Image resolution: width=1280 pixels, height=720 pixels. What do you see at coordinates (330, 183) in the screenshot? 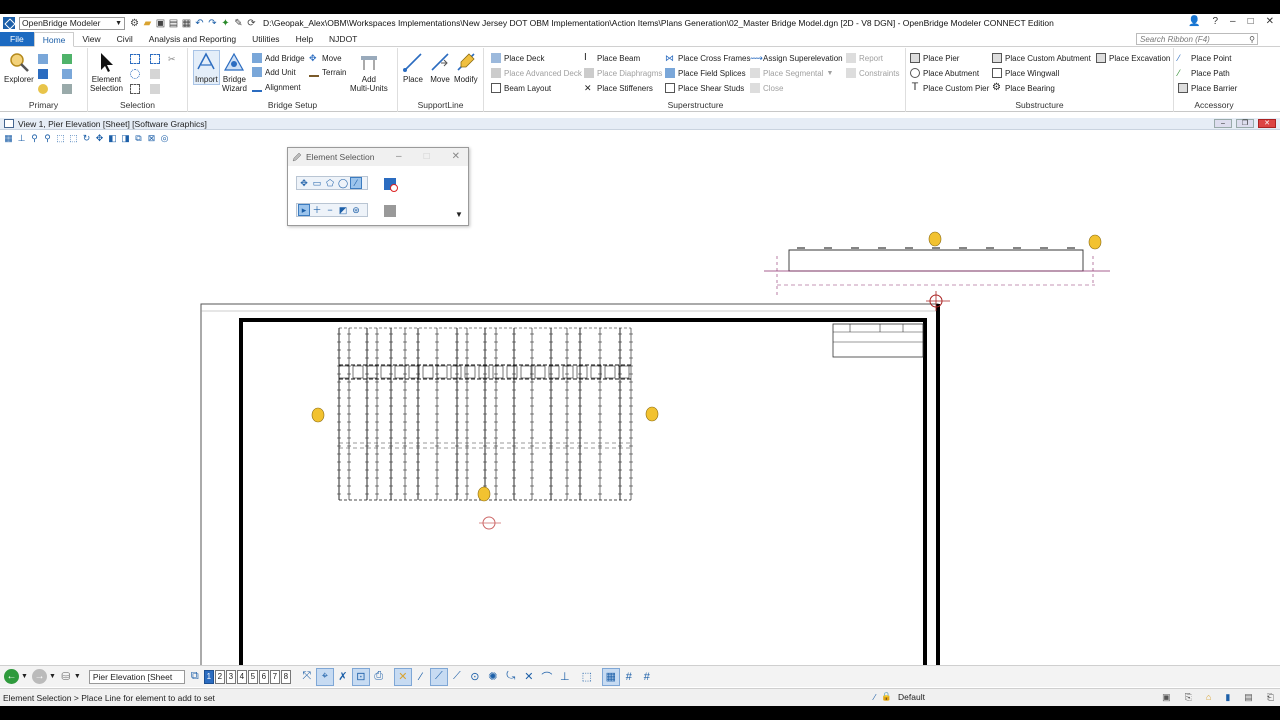
I see `shape-method-icon: ⬠` at bounding box center [330, 183].